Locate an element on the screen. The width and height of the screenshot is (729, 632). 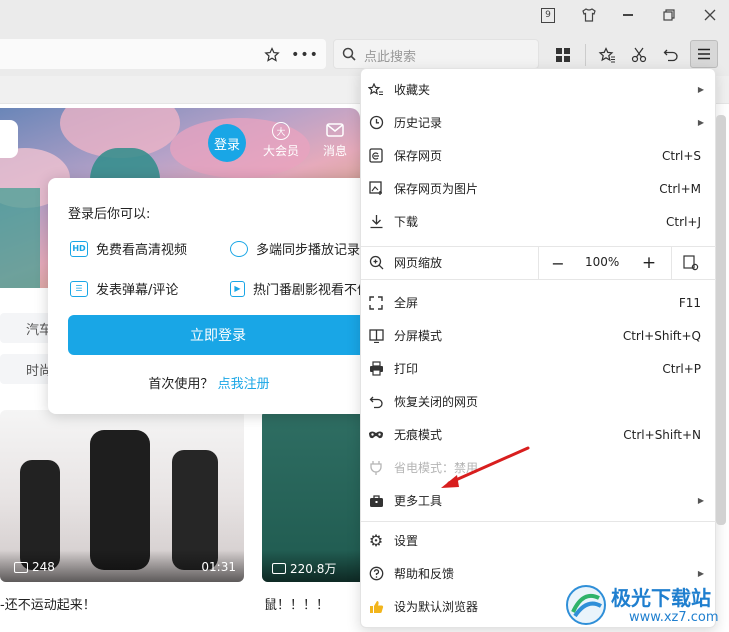
tab-count-badge: 9 is located at coordinates (548, 15).